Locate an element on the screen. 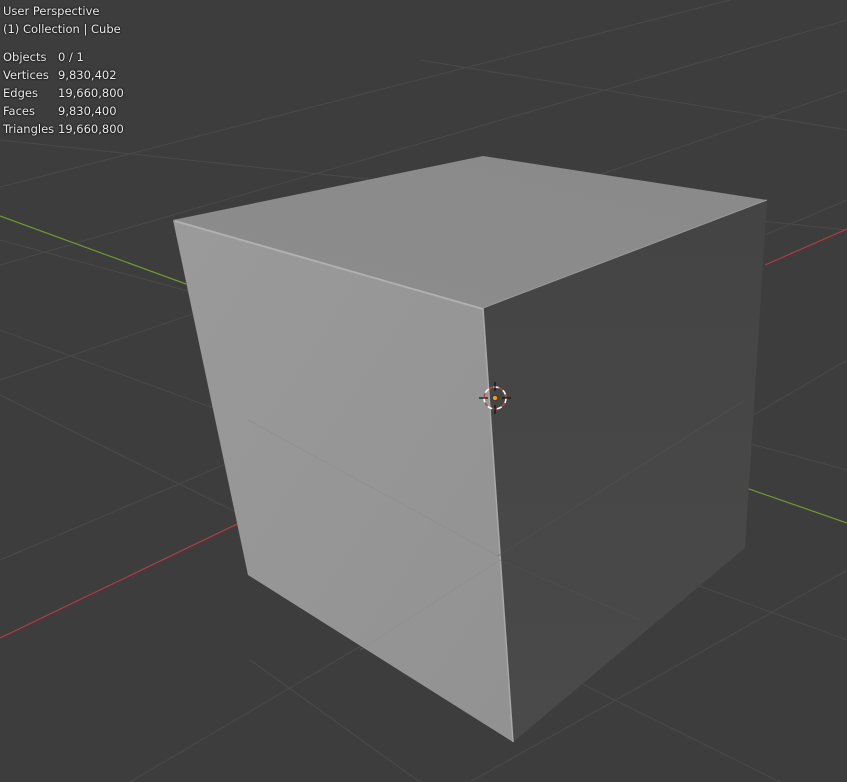 The height and width of the screenshot is (782, 847). x-axis-line is located at coordinates (805, 247).